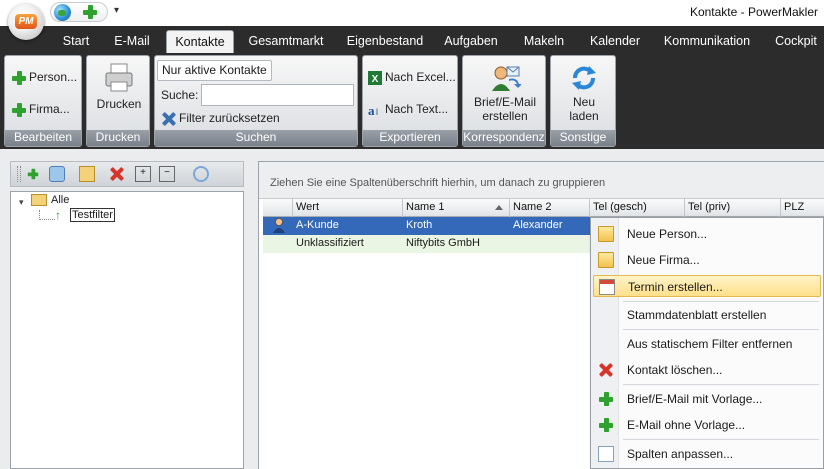 This screenshot has width=824, height=469. Describe the element at coordinates (377, 112) in the screenshot. I see `svg-text: l` at that location.